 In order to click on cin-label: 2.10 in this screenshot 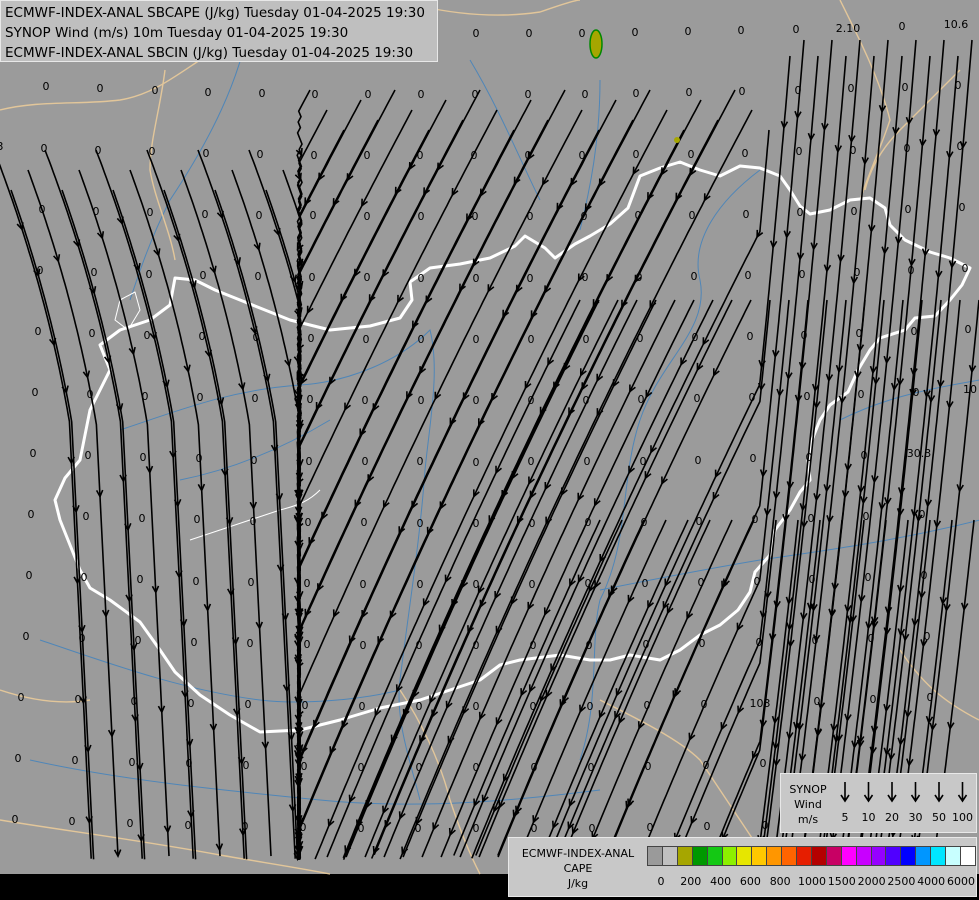, I will do `click(848, 28)`.